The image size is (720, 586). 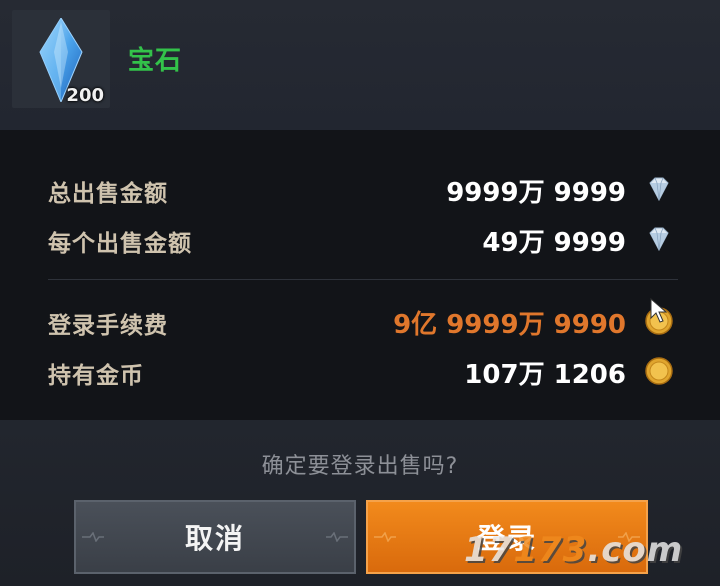 What do you see at coordinates (363, 240) in the screenshot?
I see `each-sale-row: 每个出售金额 49万 9999` at bounding box center [363, 240].